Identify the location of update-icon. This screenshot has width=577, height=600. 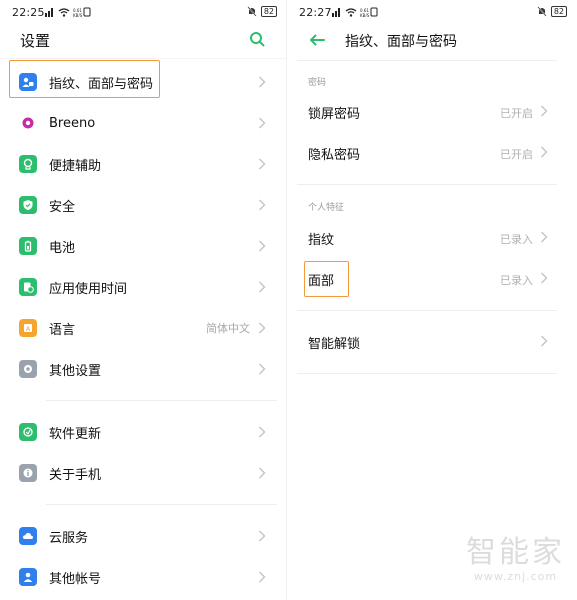
(28, 432).